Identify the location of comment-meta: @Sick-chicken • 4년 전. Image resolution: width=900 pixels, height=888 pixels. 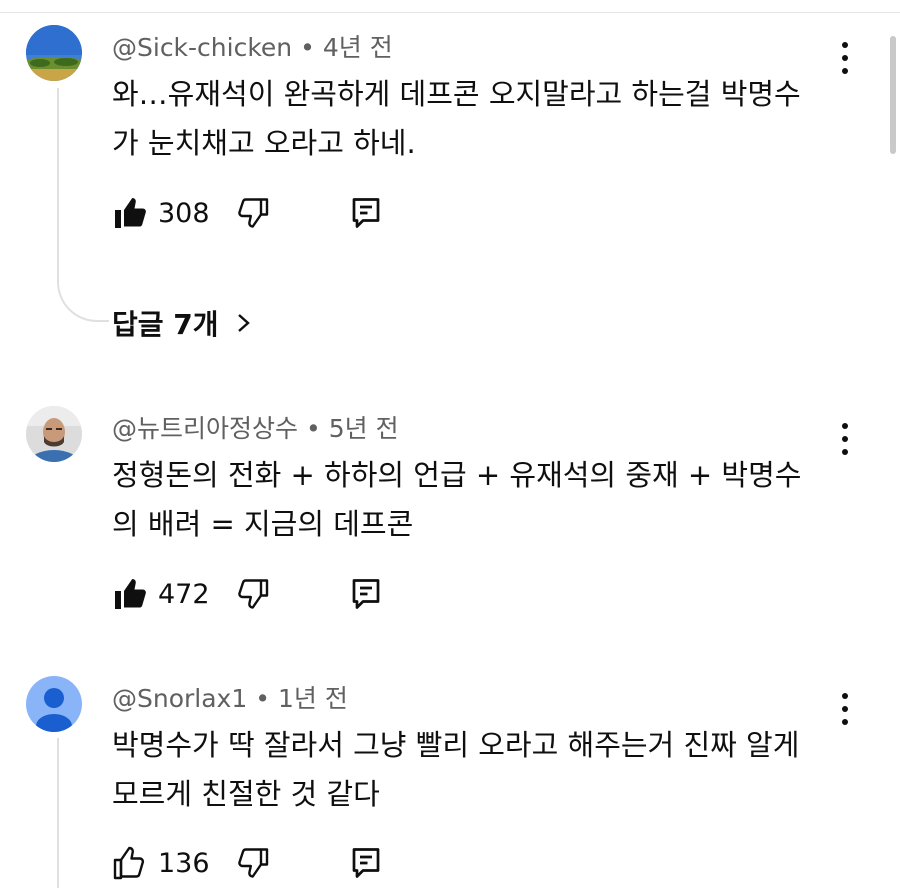
(252, 46).